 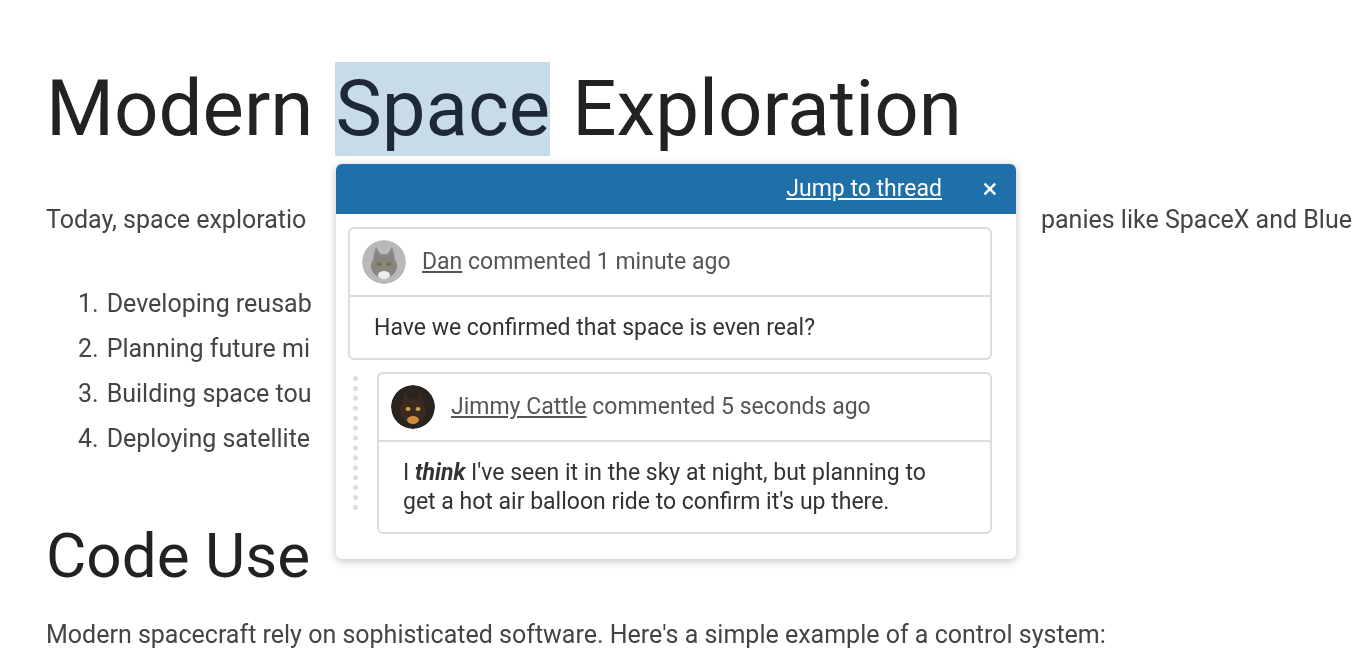 I want to click on paragraph-text: Modern spacecraft rely on sophisticated software. Here's a simple example of a control system:, so click(x=576, y=634).